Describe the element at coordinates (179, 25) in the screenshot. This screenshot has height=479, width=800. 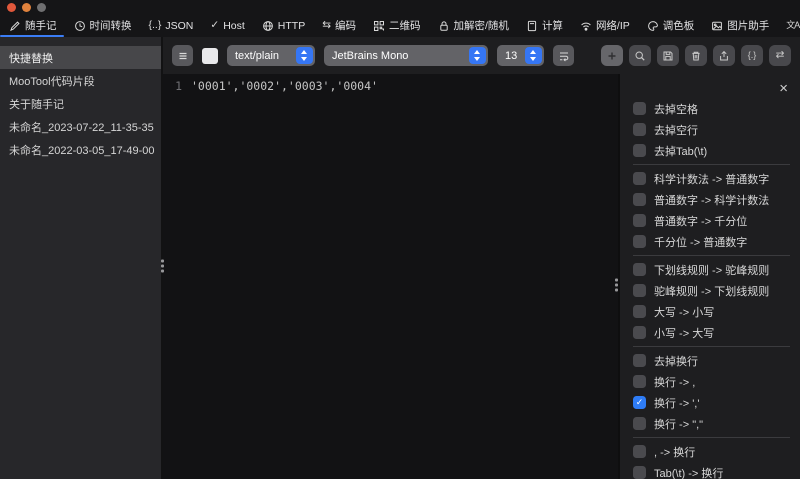
I see `tab-label: JSON` at that location.